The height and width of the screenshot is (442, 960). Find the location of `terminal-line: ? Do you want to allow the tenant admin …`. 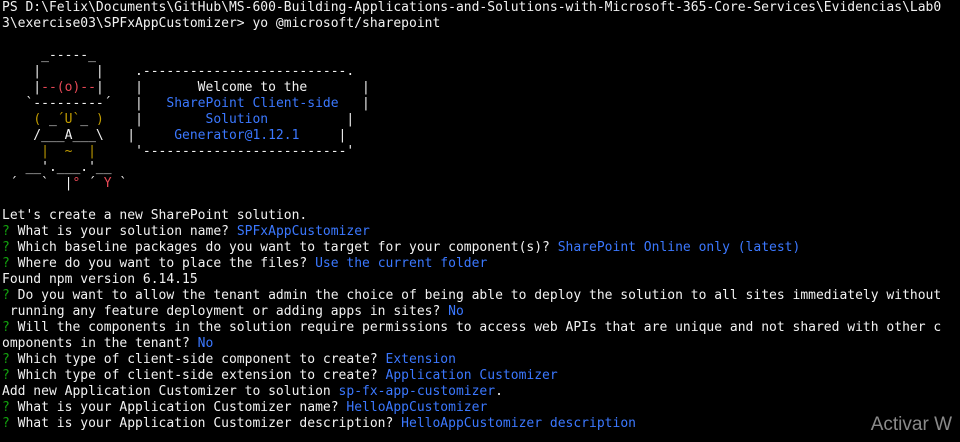

terminal-line: ? Do you want to allow the tenant admin … is located at coordinates (471, 296).